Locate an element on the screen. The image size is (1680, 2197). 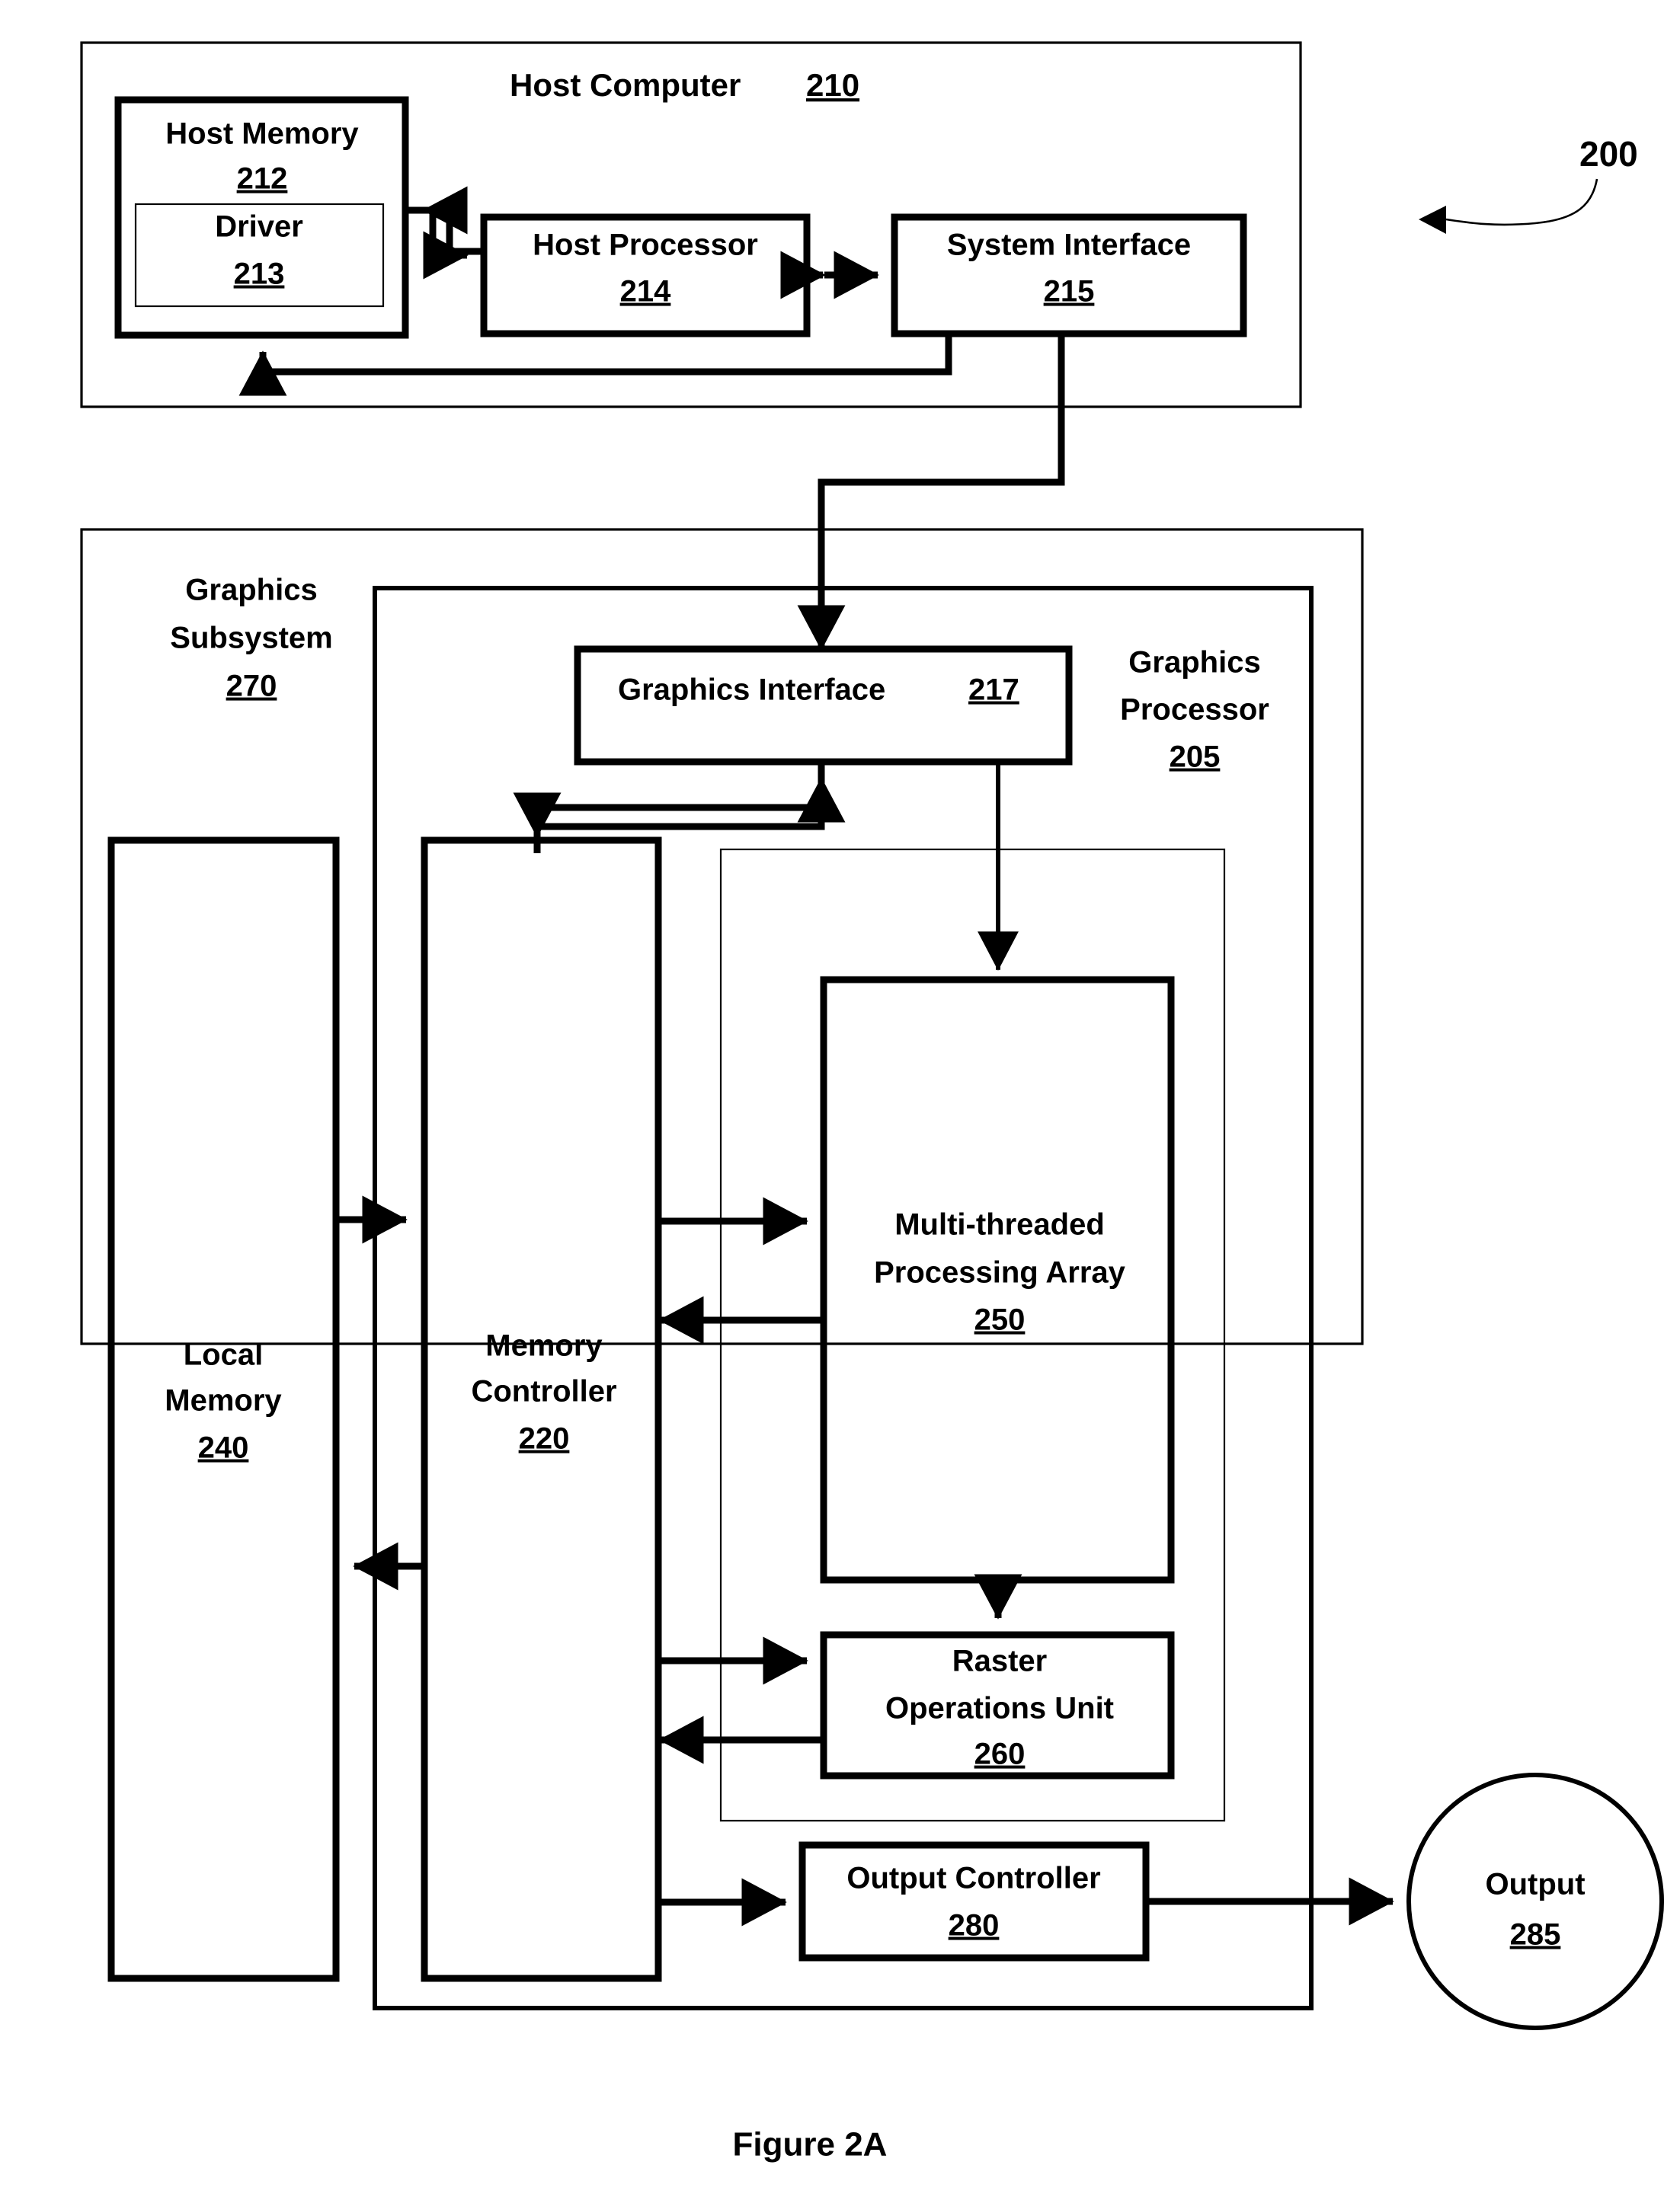
host-computer-title: Host Computer is located at coordinates (625, 85).